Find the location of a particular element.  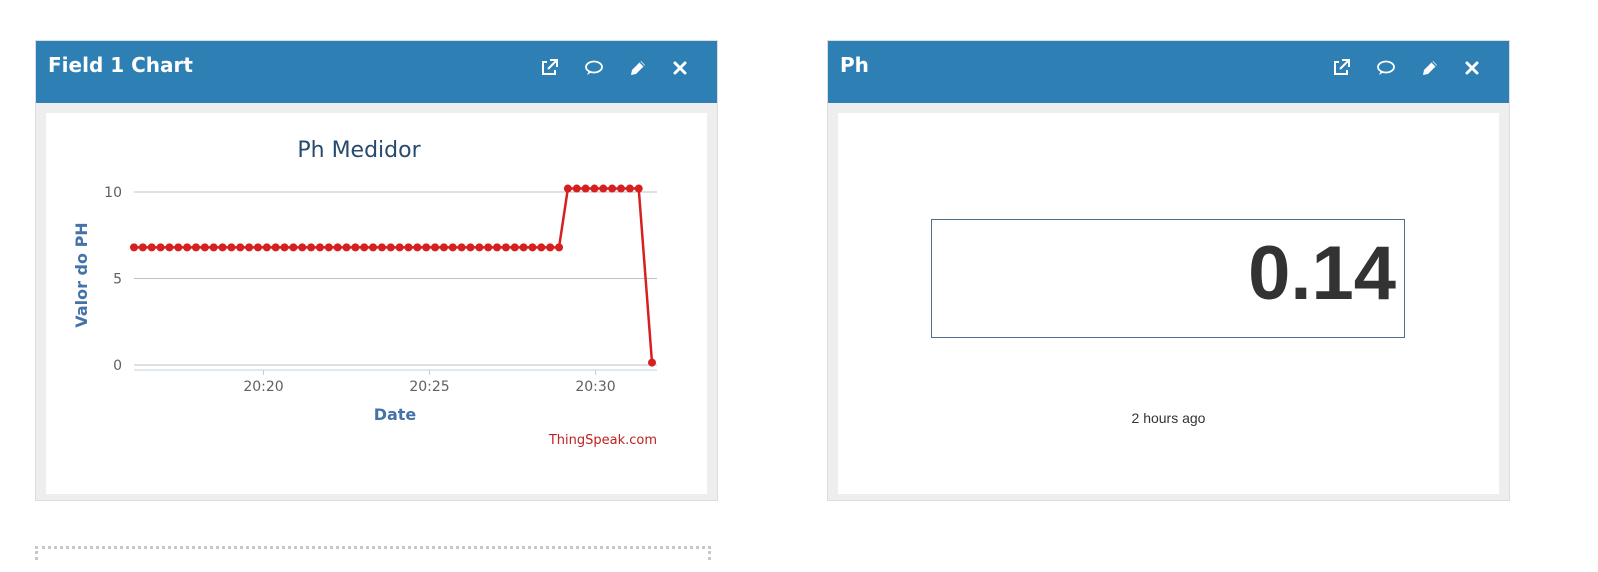

y-tick-label: 10 is located at coordinates (113, 193).